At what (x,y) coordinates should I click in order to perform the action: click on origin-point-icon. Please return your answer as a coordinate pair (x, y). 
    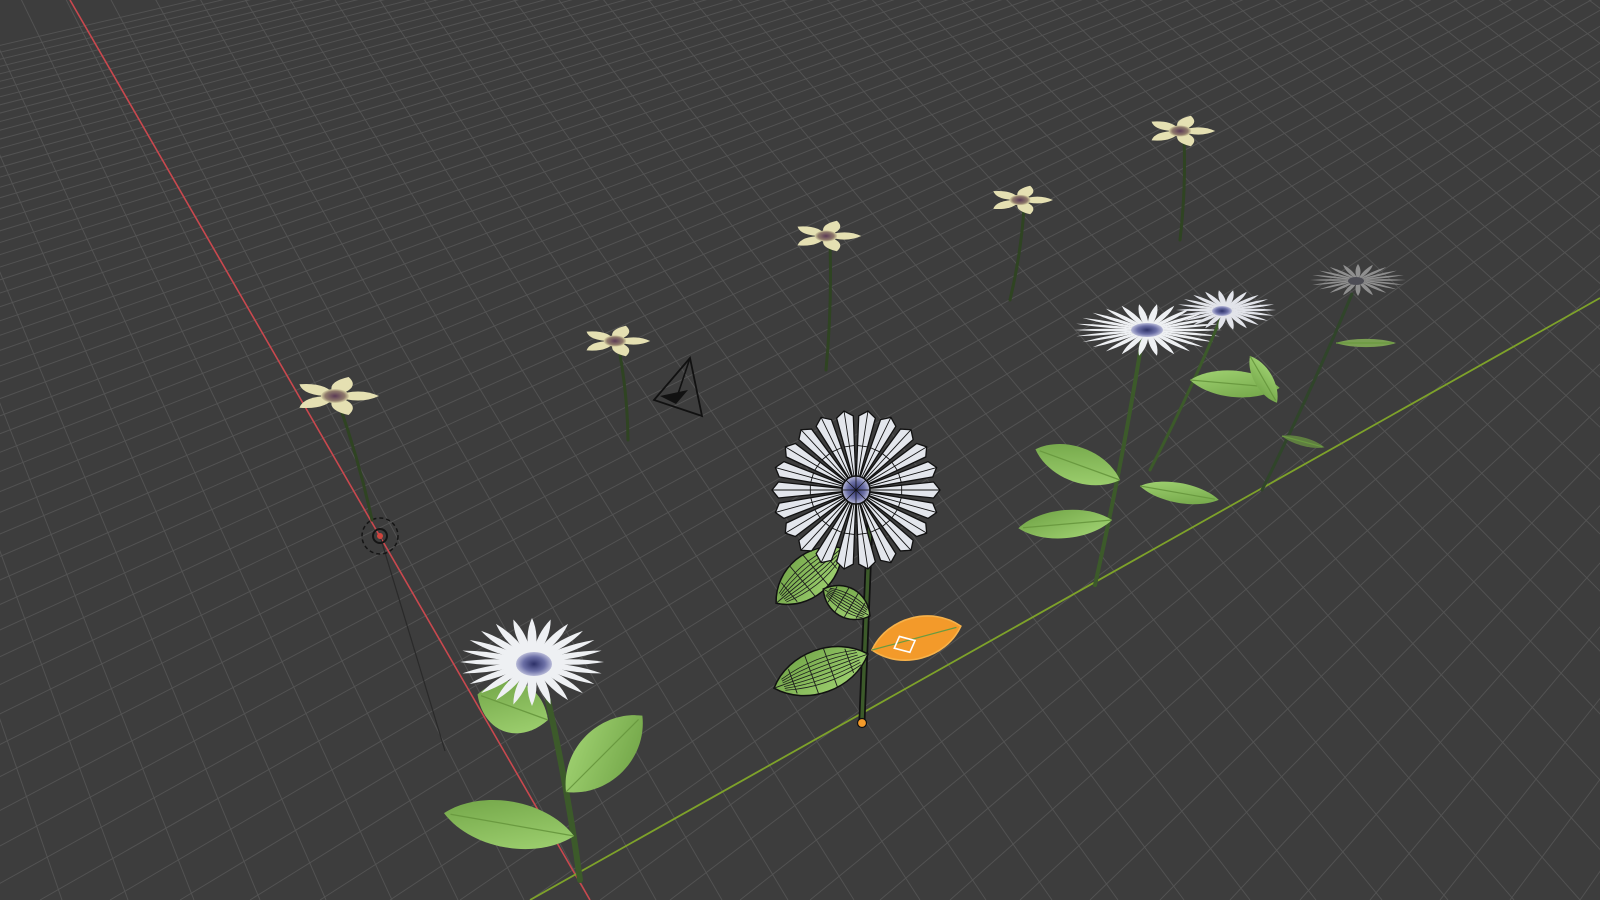
    Looking at the image, I should click on (862, 723).